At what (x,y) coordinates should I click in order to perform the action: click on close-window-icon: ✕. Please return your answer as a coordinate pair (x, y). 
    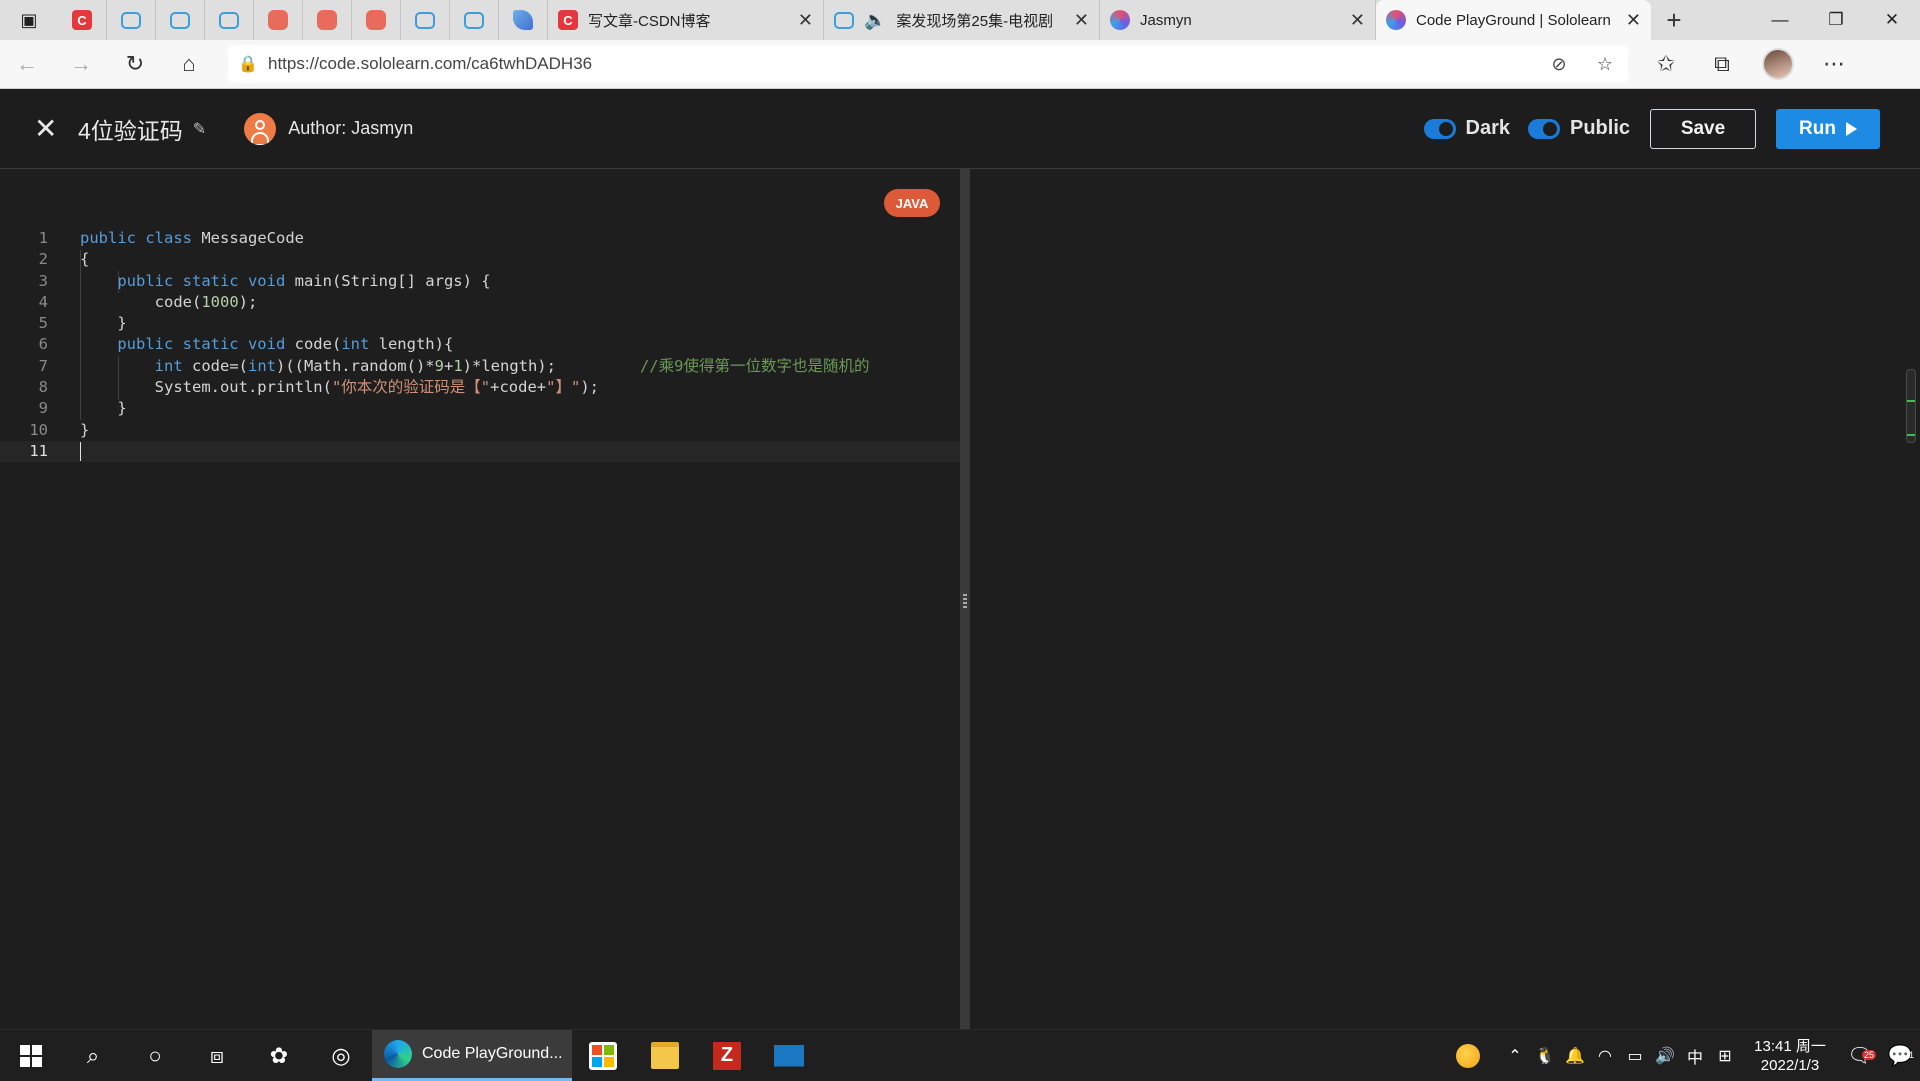
    Looking at the image, I should click on (1892, 20).